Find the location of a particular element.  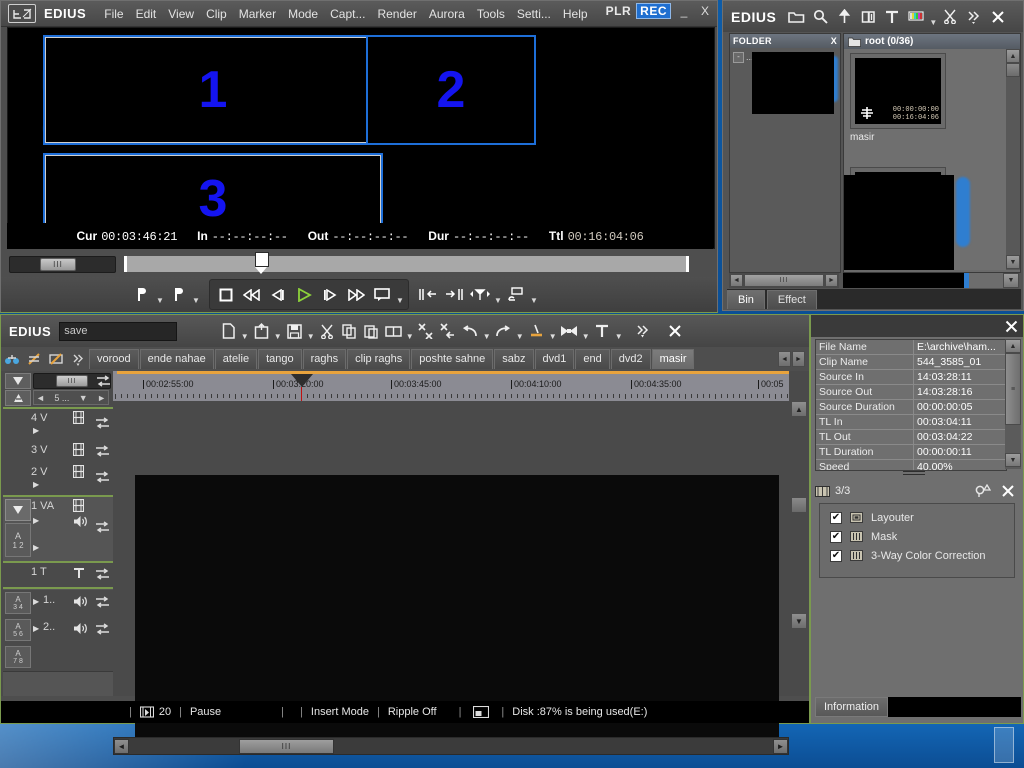

player-zoom-slider: III is located at coordinates (62, 264).